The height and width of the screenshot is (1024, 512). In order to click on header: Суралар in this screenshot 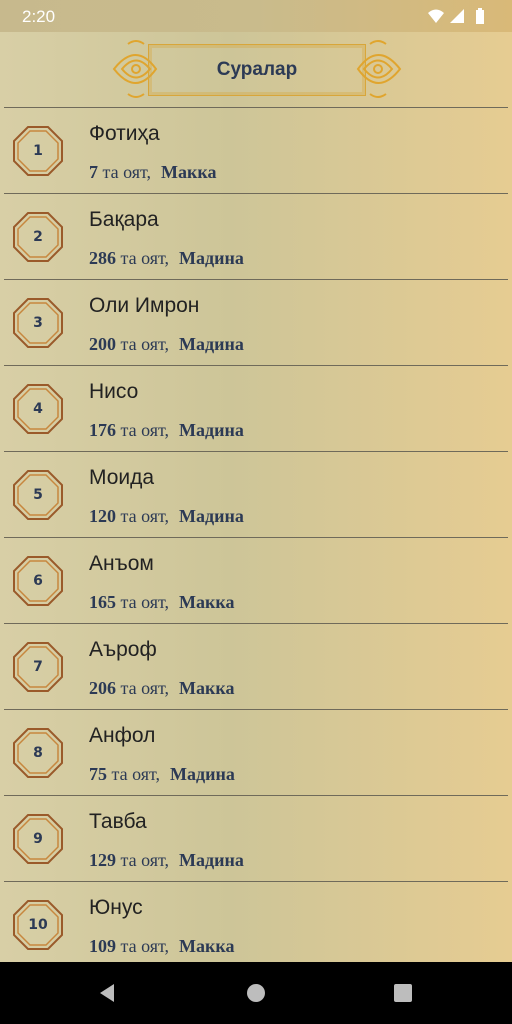, I will do `click(256, 69)`.